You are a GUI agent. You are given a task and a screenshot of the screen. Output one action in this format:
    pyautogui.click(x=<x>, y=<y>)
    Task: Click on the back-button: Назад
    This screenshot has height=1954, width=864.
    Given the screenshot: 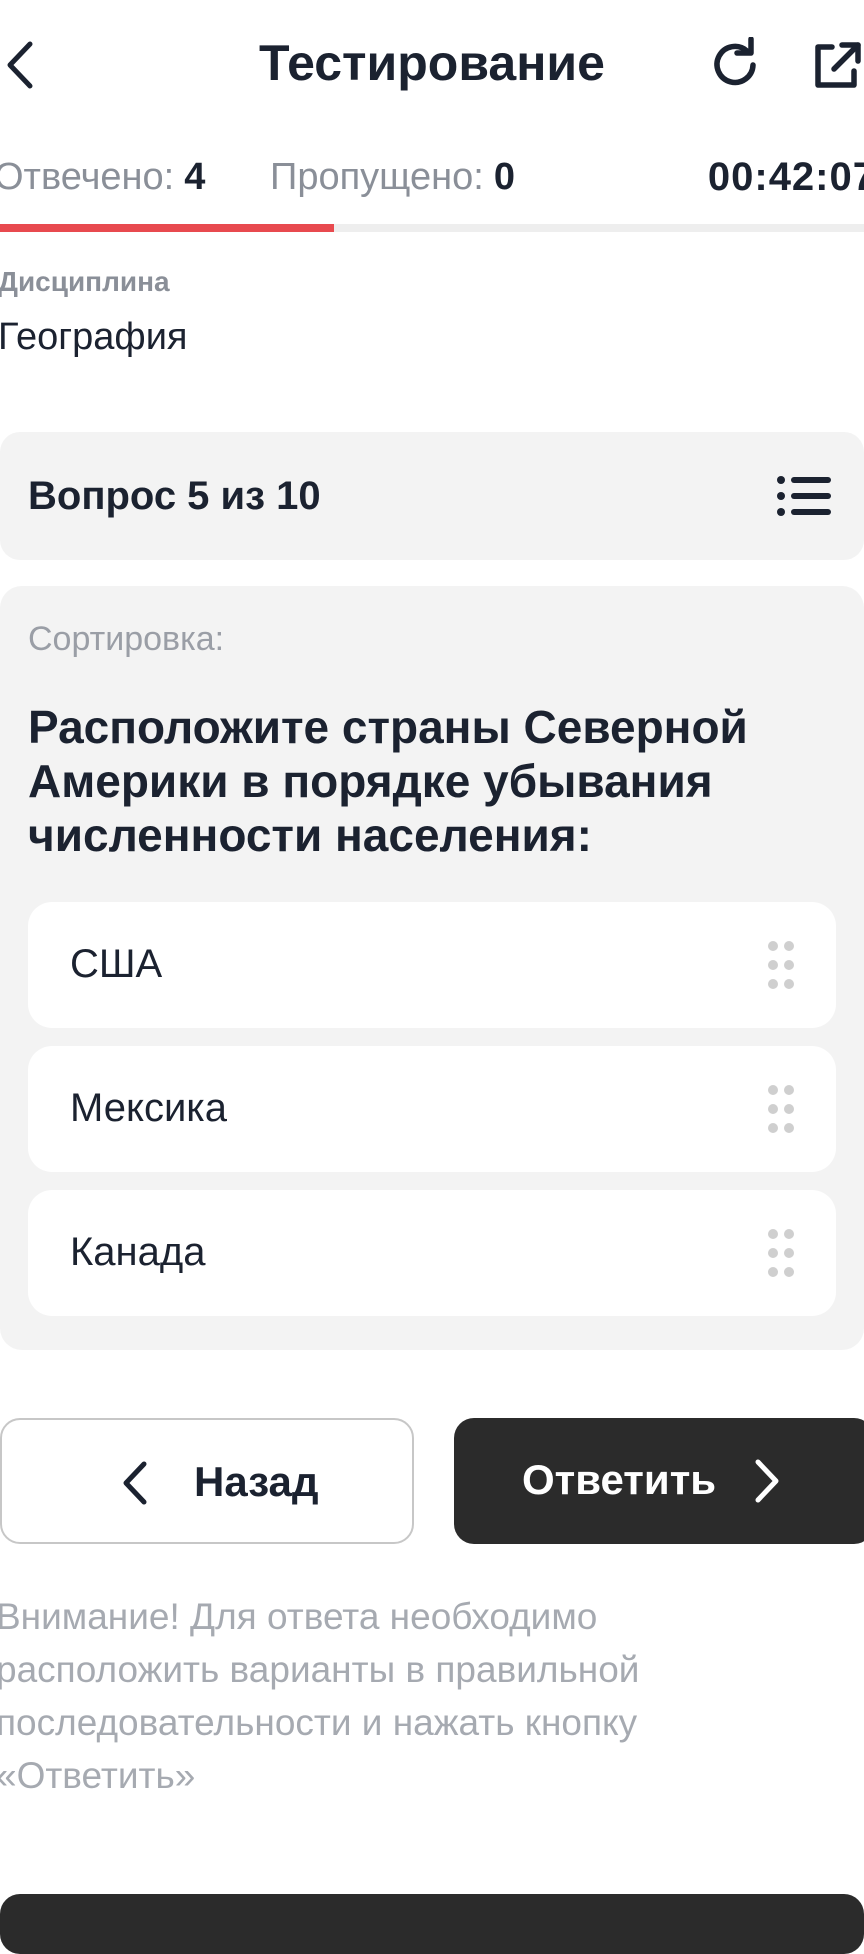 What is the action you would take?
    pyautogui.click(x=207, y=1481)
    